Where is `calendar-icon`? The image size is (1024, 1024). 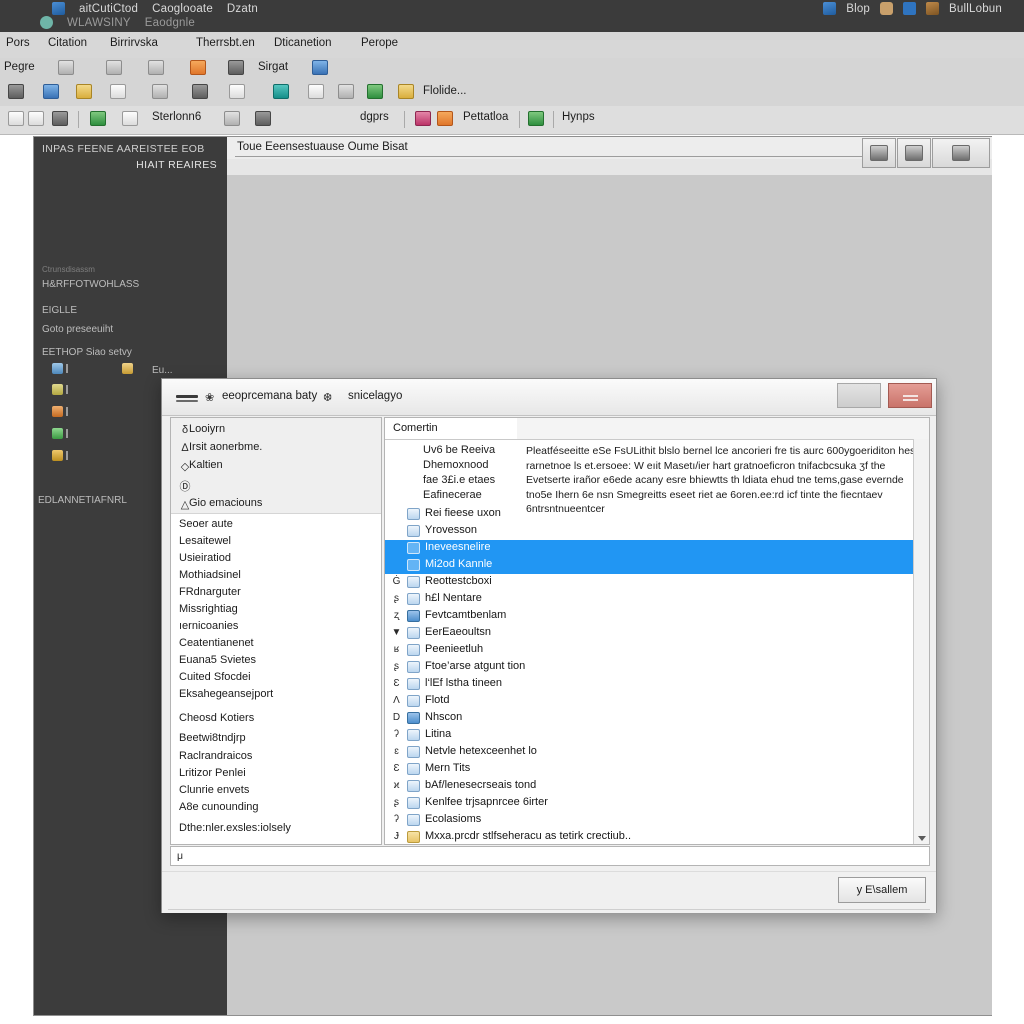 calendar-icon is located at coordinates (160, 91).